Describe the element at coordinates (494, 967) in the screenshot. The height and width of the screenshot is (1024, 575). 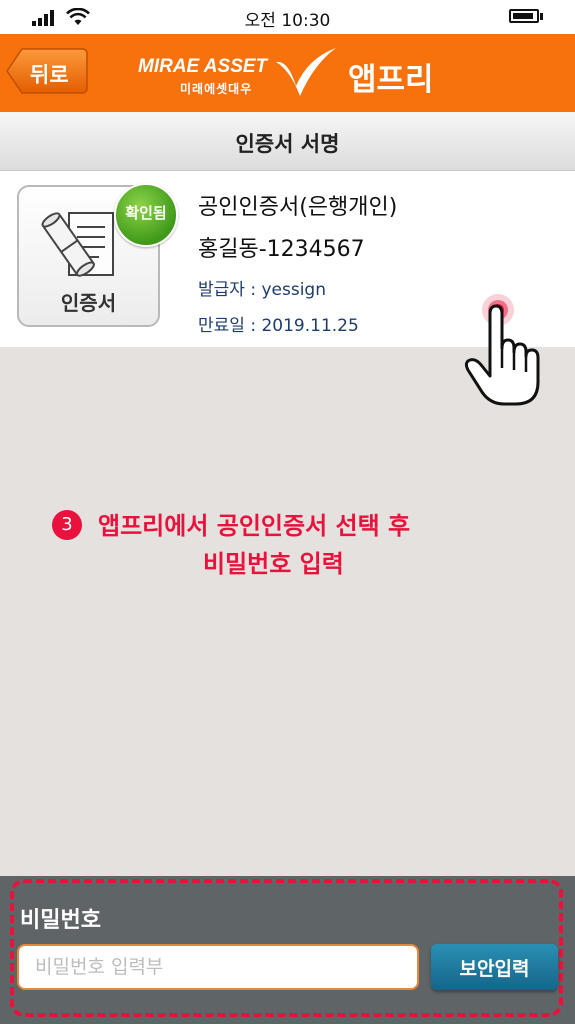
I see `secure-input-button: 보안입력` at that location.